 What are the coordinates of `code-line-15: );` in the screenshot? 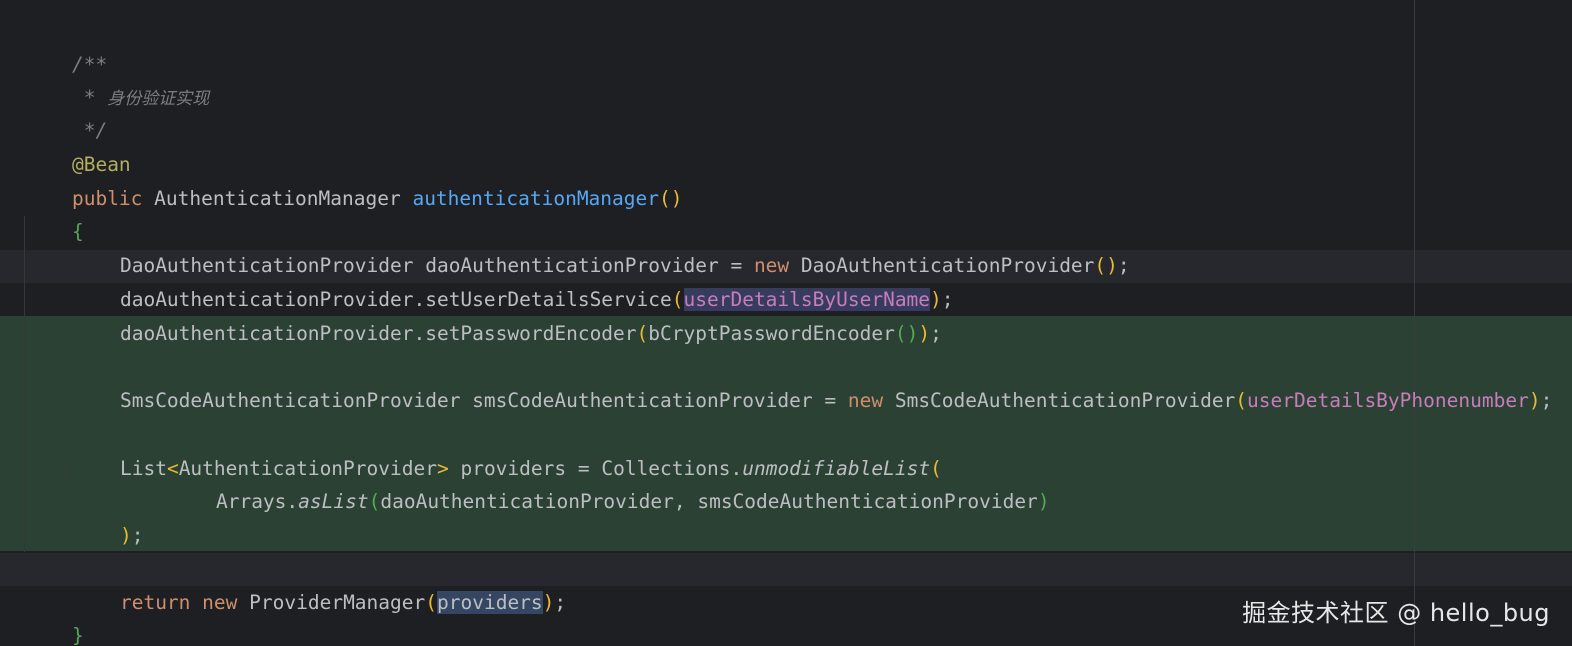 It's located at (108, 516).